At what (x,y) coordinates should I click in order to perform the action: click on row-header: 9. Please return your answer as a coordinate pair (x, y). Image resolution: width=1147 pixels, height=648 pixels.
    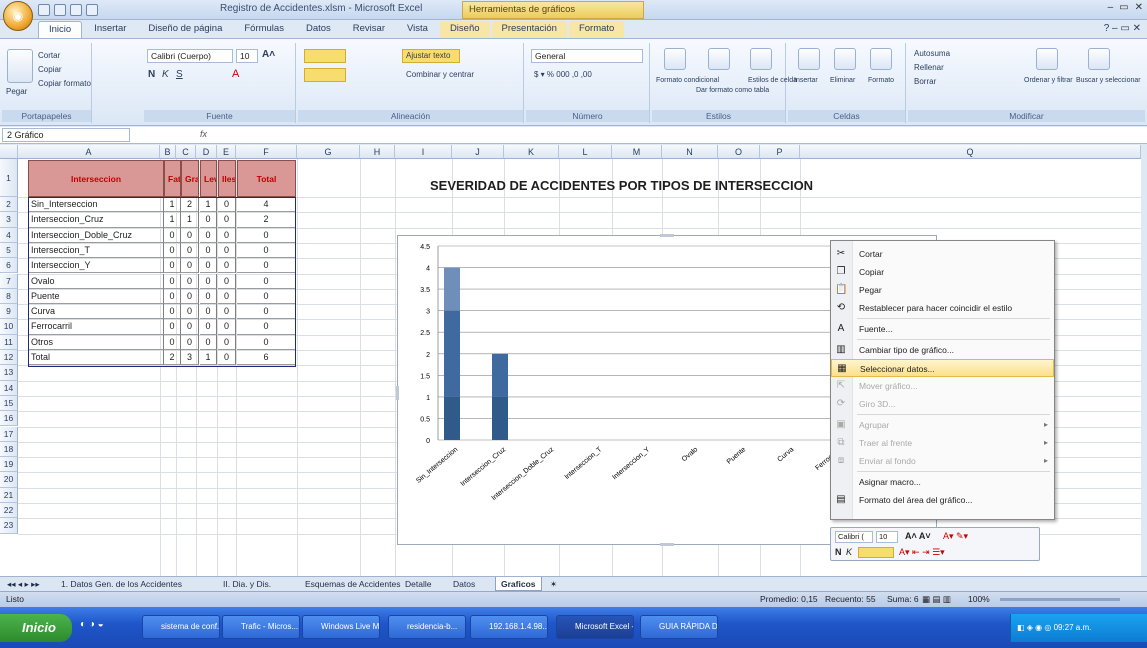
    Looking at the image, I should click on (9, 312).